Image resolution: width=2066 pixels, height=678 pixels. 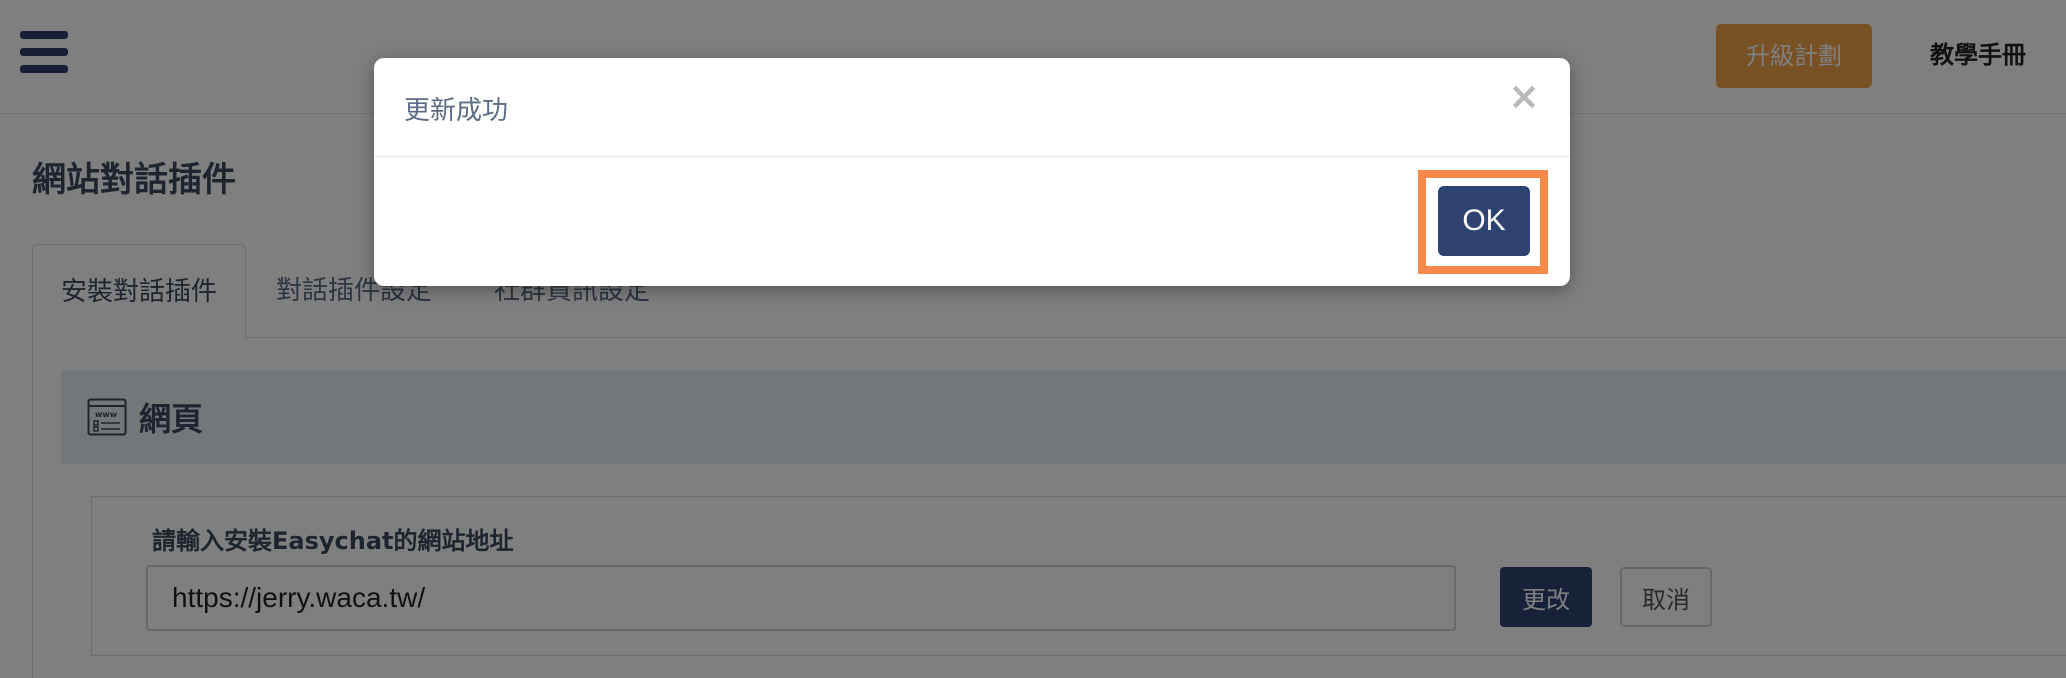 What do you see at coordinates (1524, 96) in the screenshot?
I see `close-icon: ×` at bounding box center [1524, 96].